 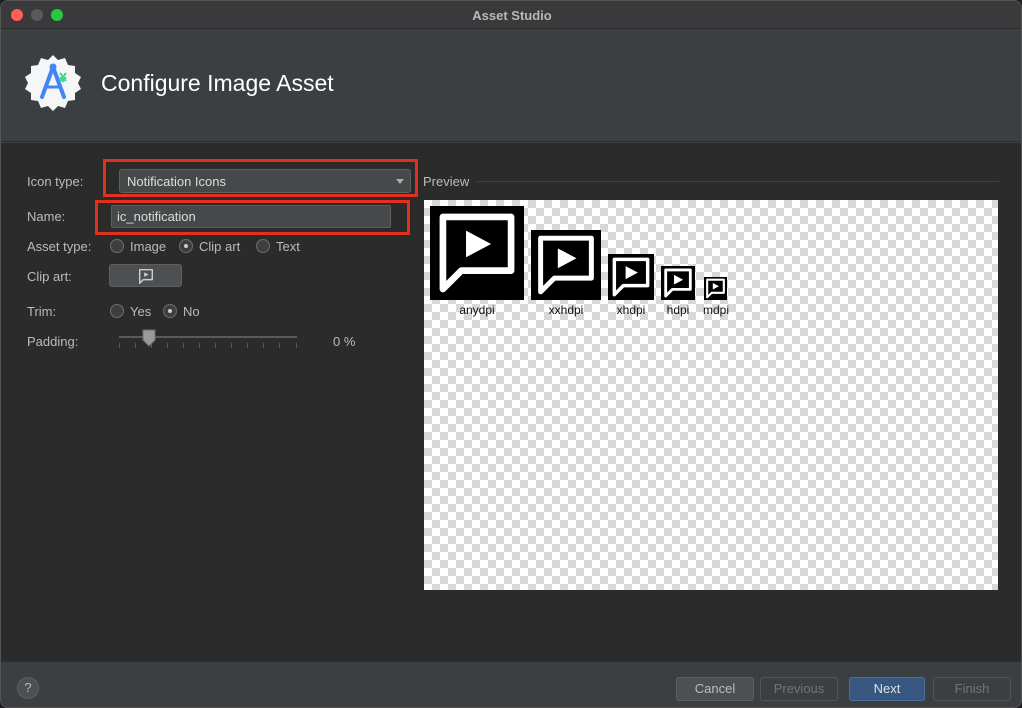 I want to click on page-title: Configure Image Asset, so click(x=217, y=83).